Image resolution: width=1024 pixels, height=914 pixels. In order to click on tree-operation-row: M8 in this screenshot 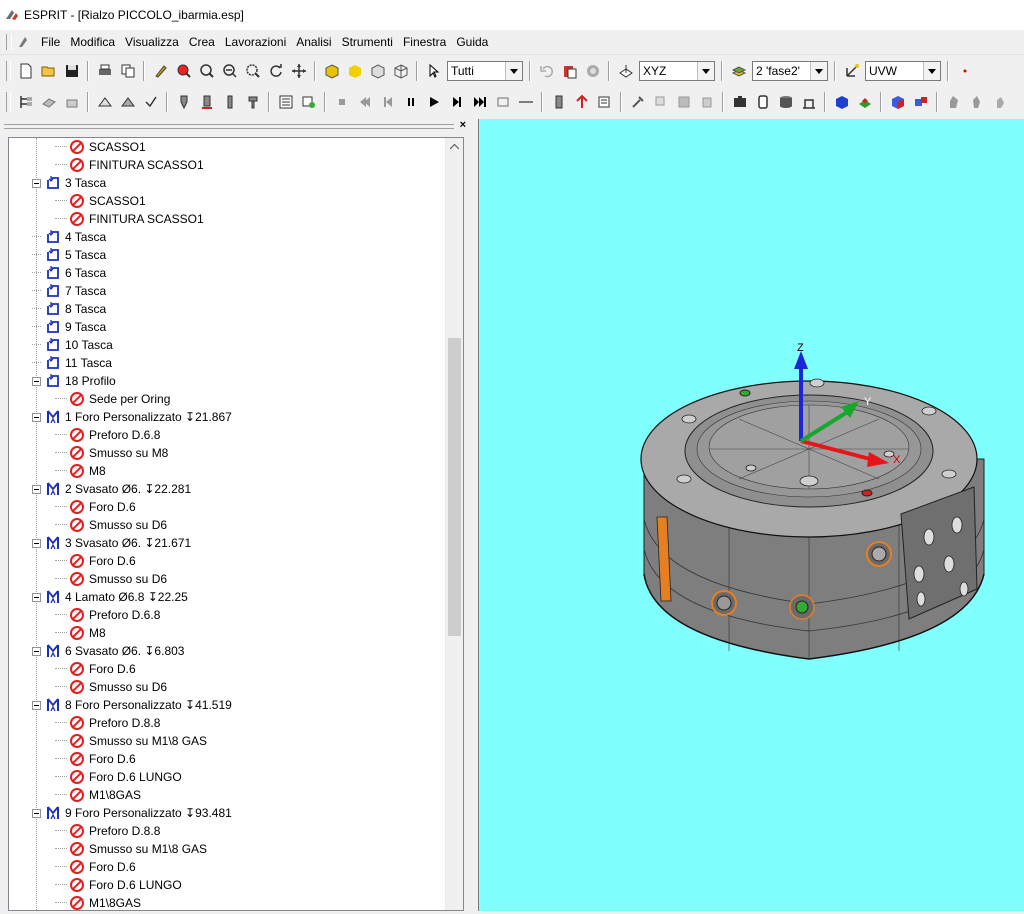, I will do `click(80, 471)`.